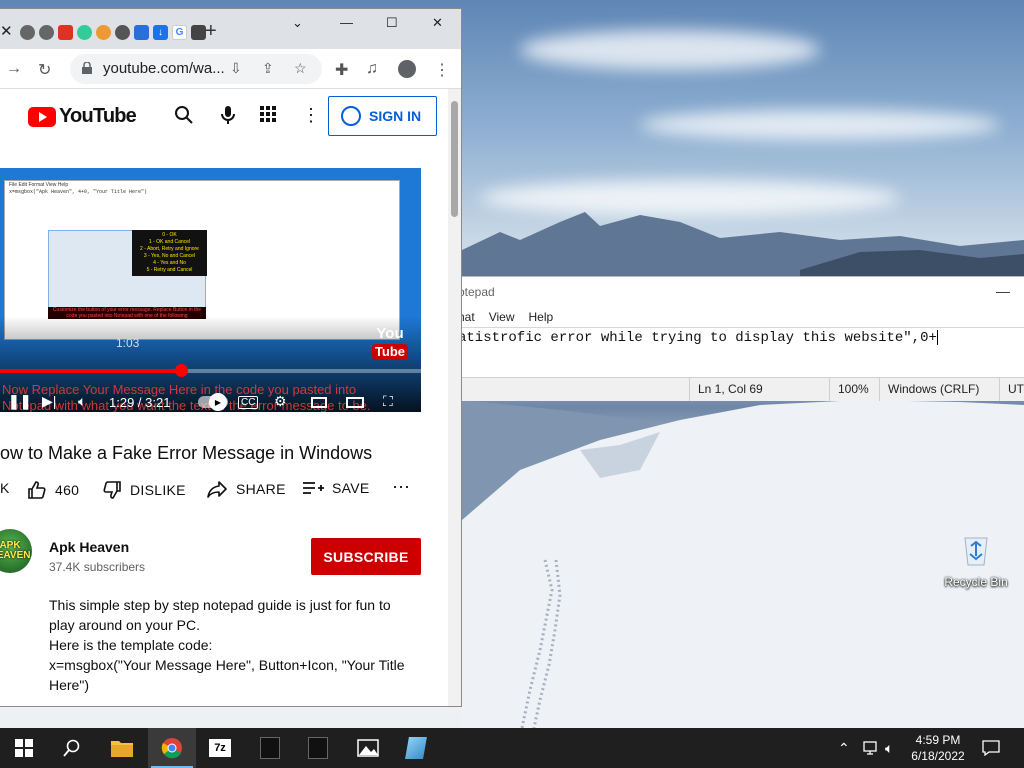  I want to click on more-actions-icon: ⋯, so click(401, 487).